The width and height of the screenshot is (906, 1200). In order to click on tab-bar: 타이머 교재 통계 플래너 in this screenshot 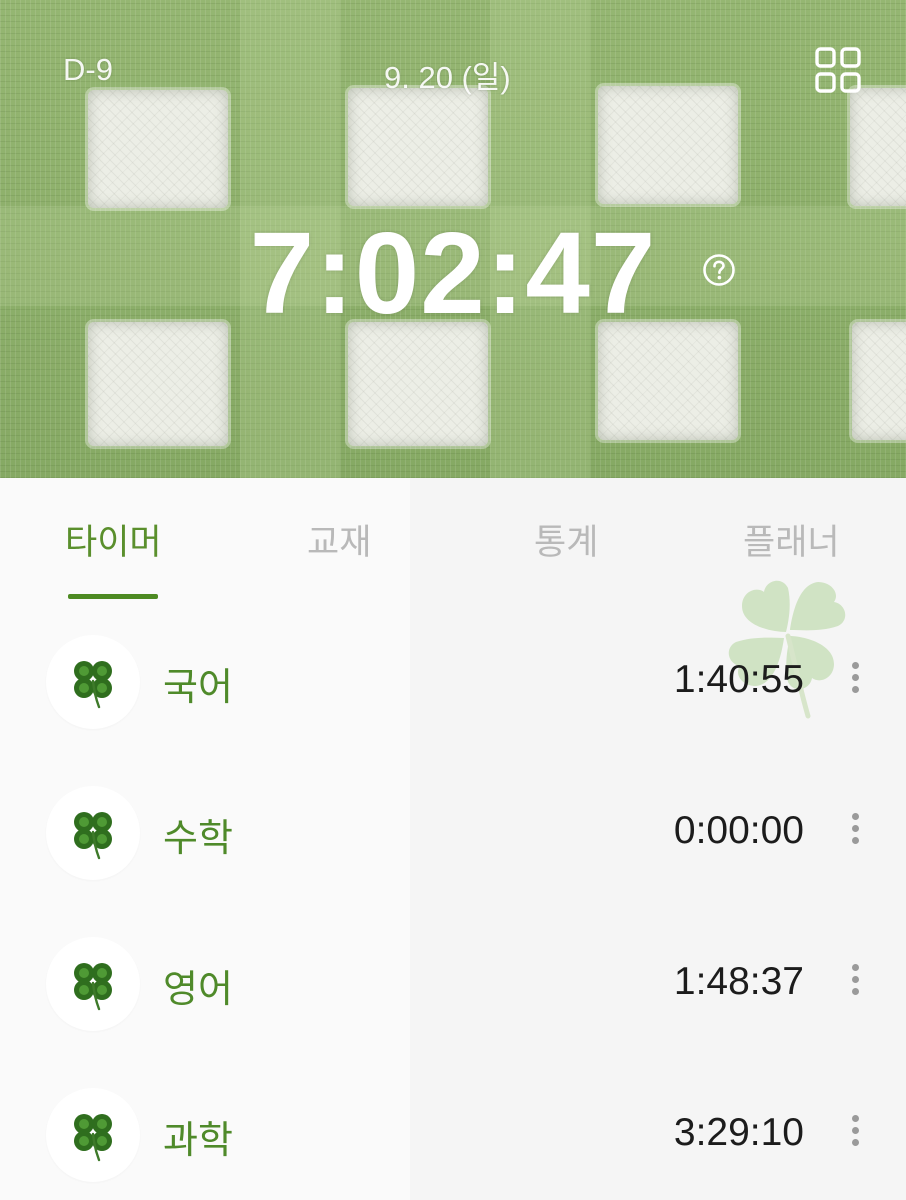, I will do `click(453, 540)`.